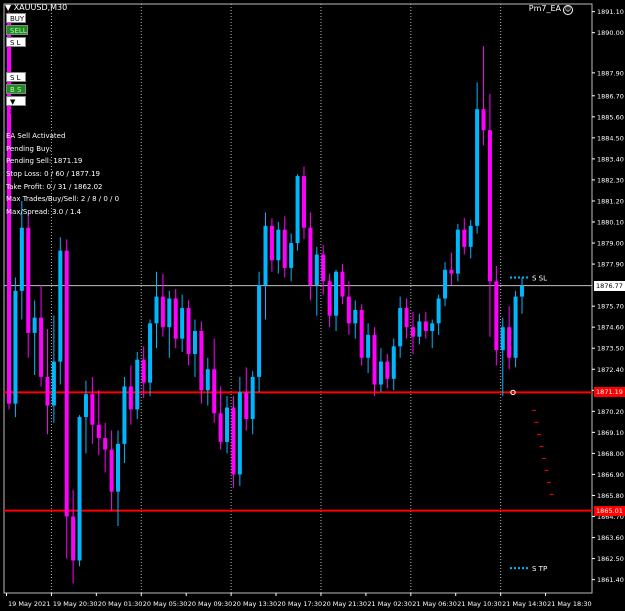 The height and width of the screenshot is (611, 625). What do you see at coordinates (610, 117) in the screenshot?
I see `y-tick-label: 1885.60` at bounding box center [610, 117].